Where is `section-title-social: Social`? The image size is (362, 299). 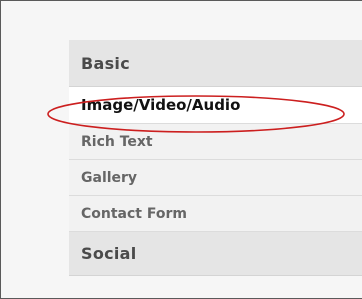
section-title-social: Social is located at coordinates (109, 253).